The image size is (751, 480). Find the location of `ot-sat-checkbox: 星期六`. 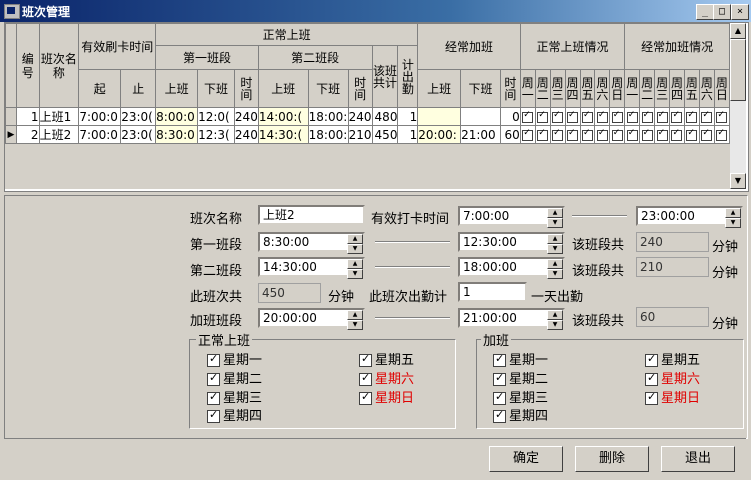

ot-sat-checkbox: 星期六 is located at coordinates (672, 377).